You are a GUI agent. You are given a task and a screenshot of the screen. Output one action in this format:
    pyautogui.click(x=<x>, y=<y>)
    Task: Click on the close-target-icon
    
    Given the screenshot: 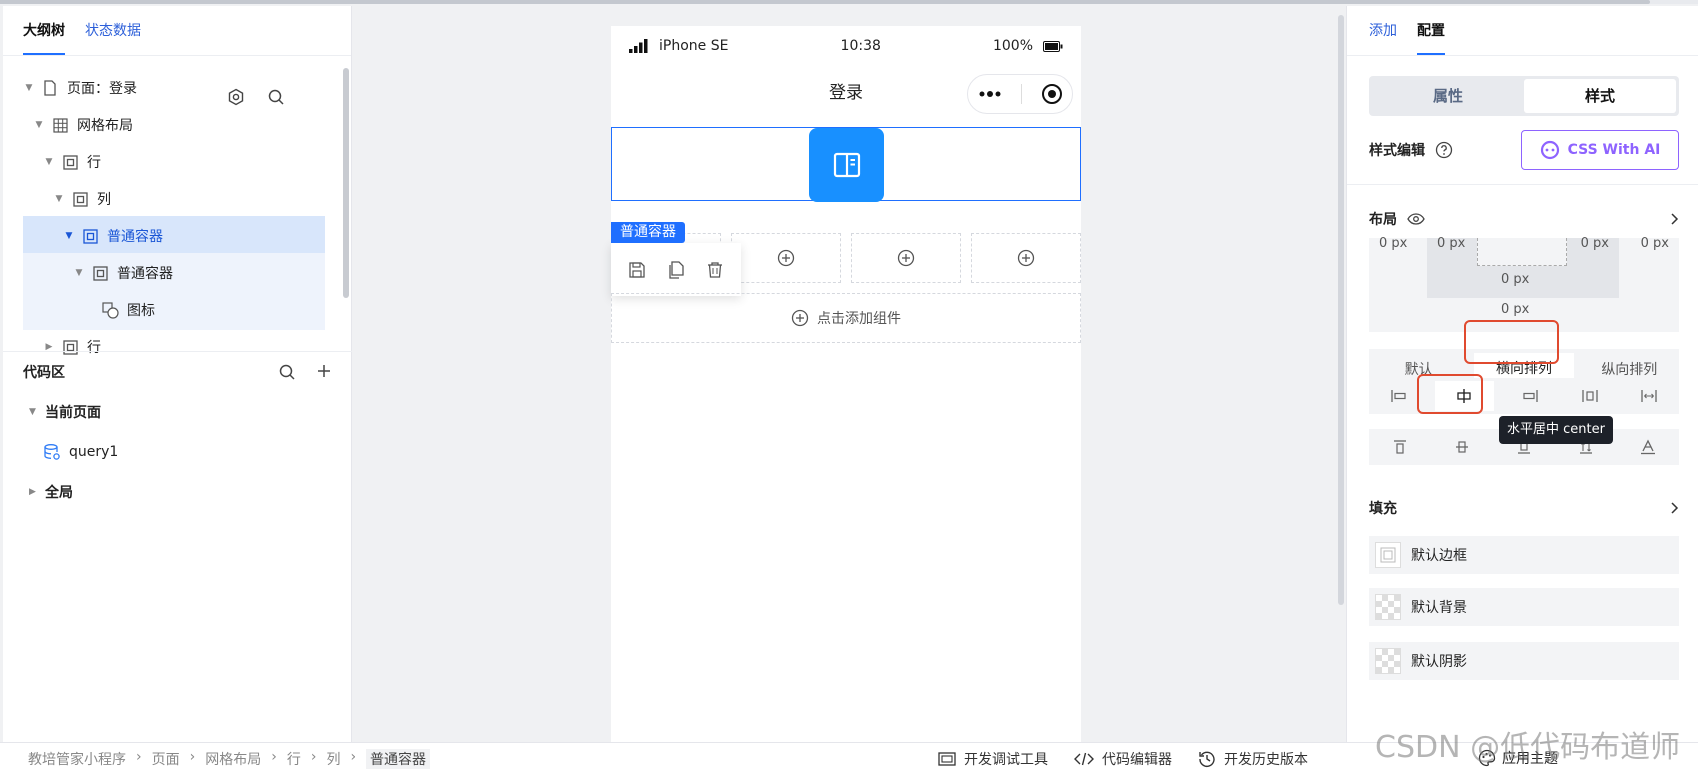 What is the action you would take?
    pyautogui.click(x=1052, y=94)
    